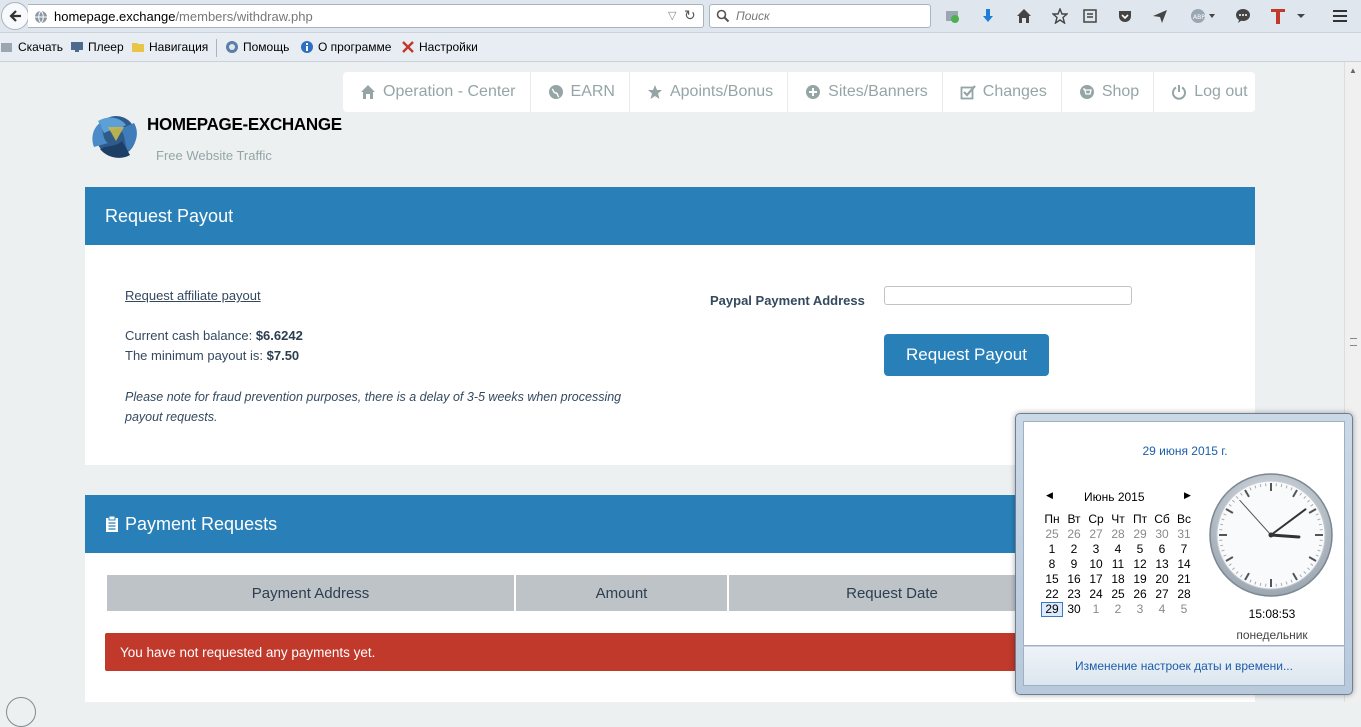 The height and width of the screenshot is (727, 1361). What do you see at coordinates (1096, 579) in the screenshot?
I see `calendar-day: 17` at bounding box center [1096, 579].